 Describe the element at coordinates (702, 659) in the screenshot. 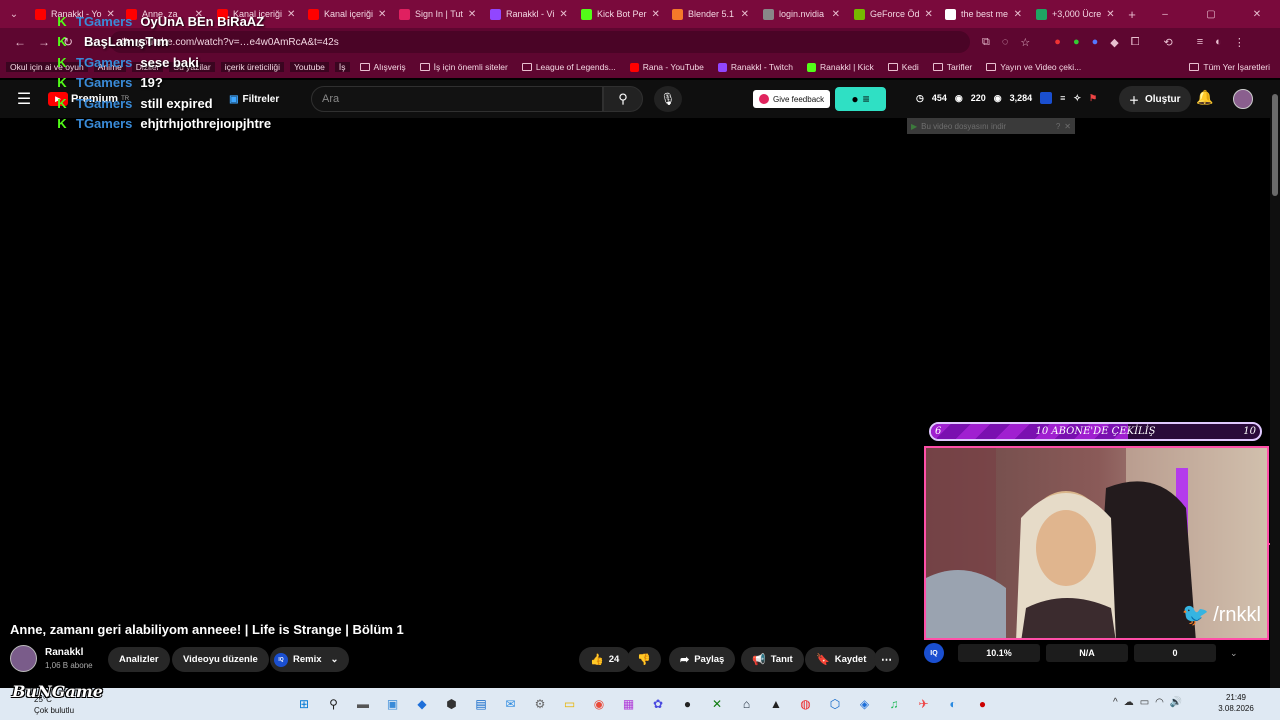

I see `share-button: ➦ Paylaş` at that location.